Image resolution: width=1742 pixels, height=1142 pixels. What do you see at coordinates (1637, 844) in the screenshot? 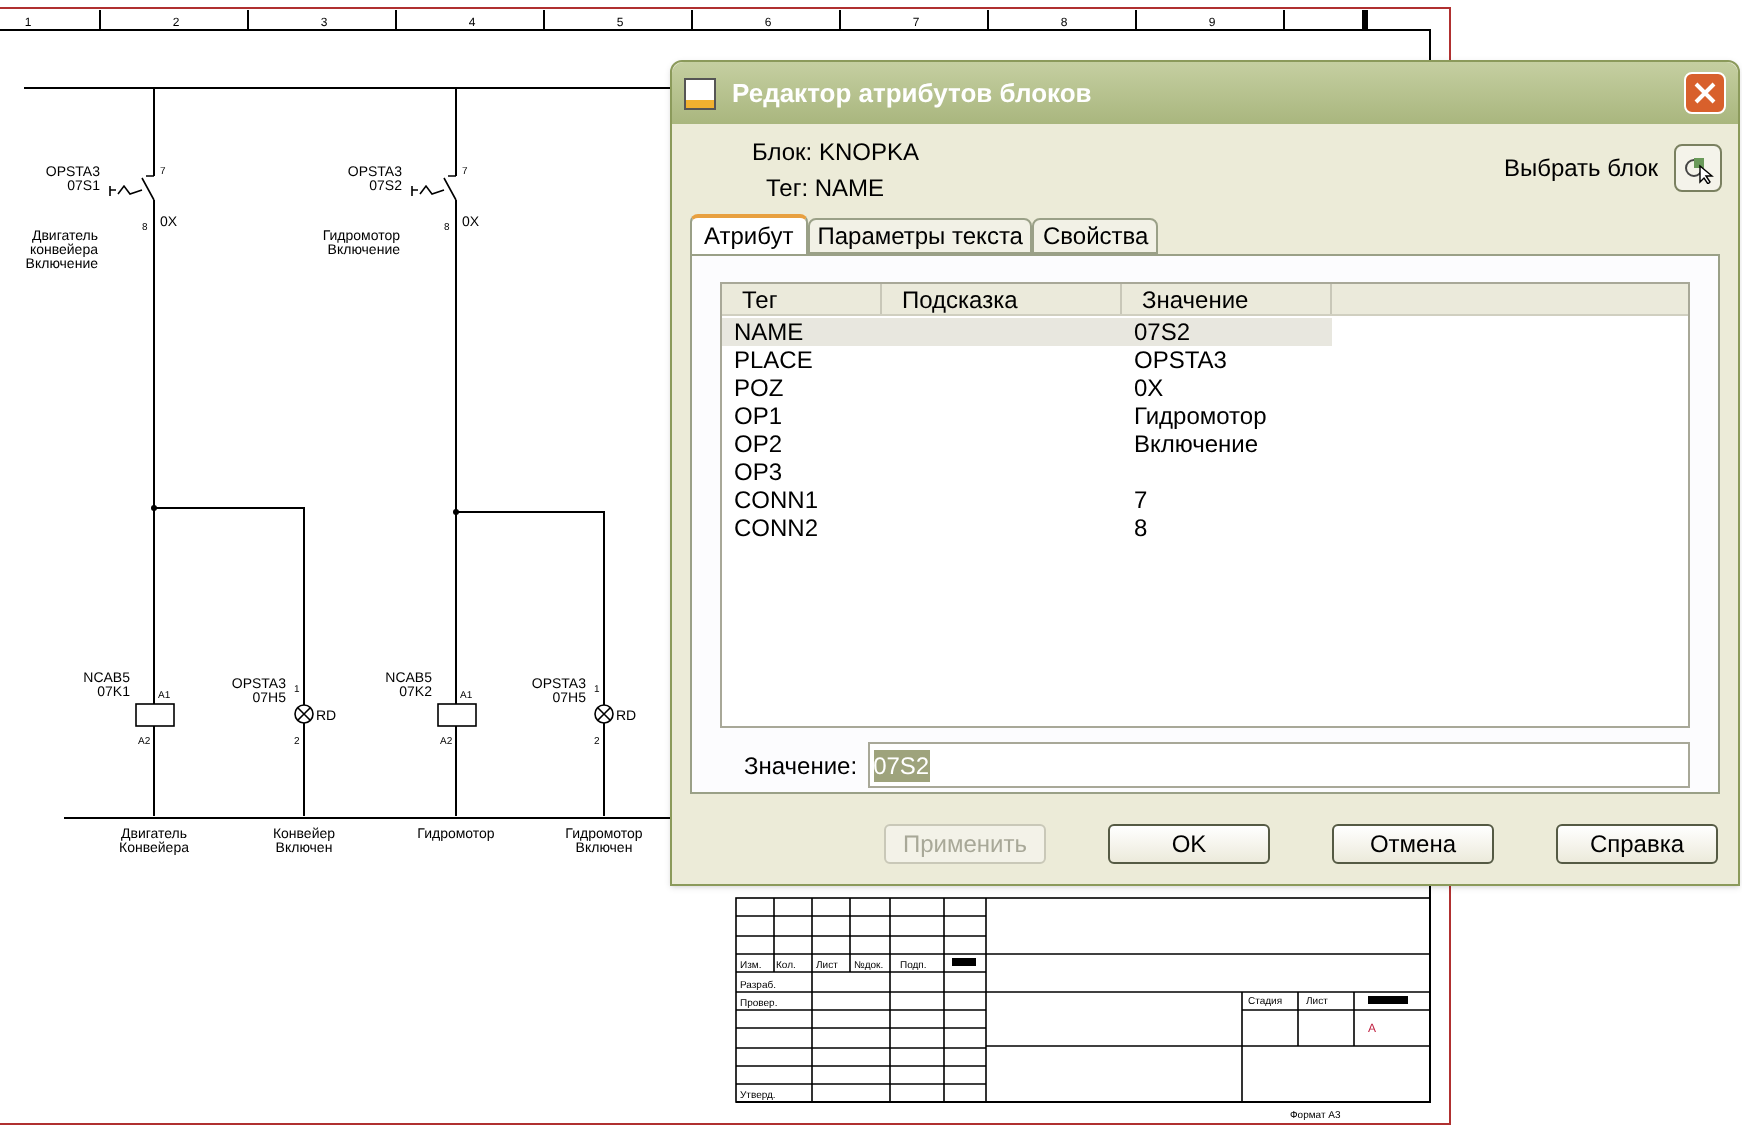
I see `dialog-button: Справка` at bounding box center [1637, 844].